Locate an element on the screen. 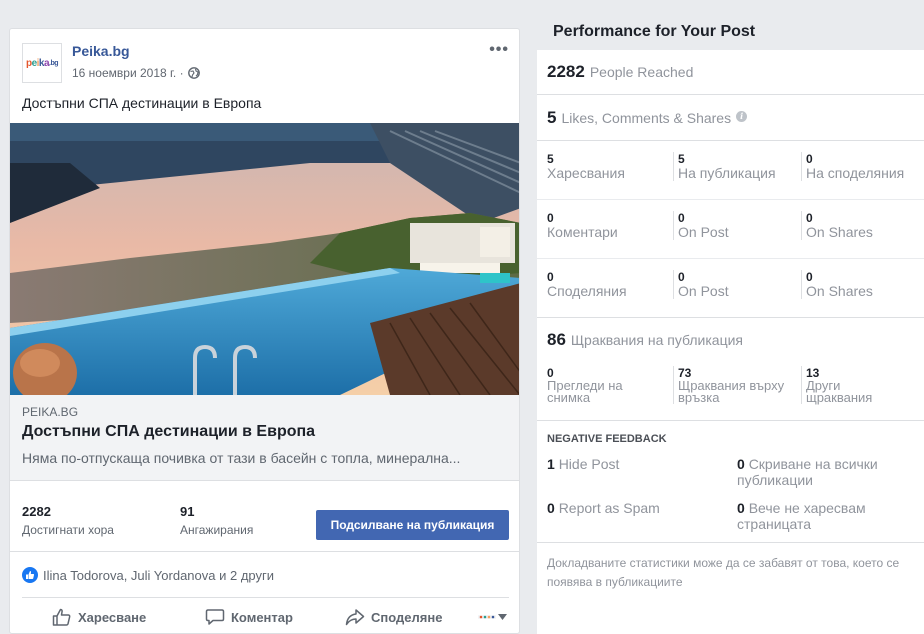 The image size is (924, 634). page-avatar-icon is located at coordinates (487, 617).